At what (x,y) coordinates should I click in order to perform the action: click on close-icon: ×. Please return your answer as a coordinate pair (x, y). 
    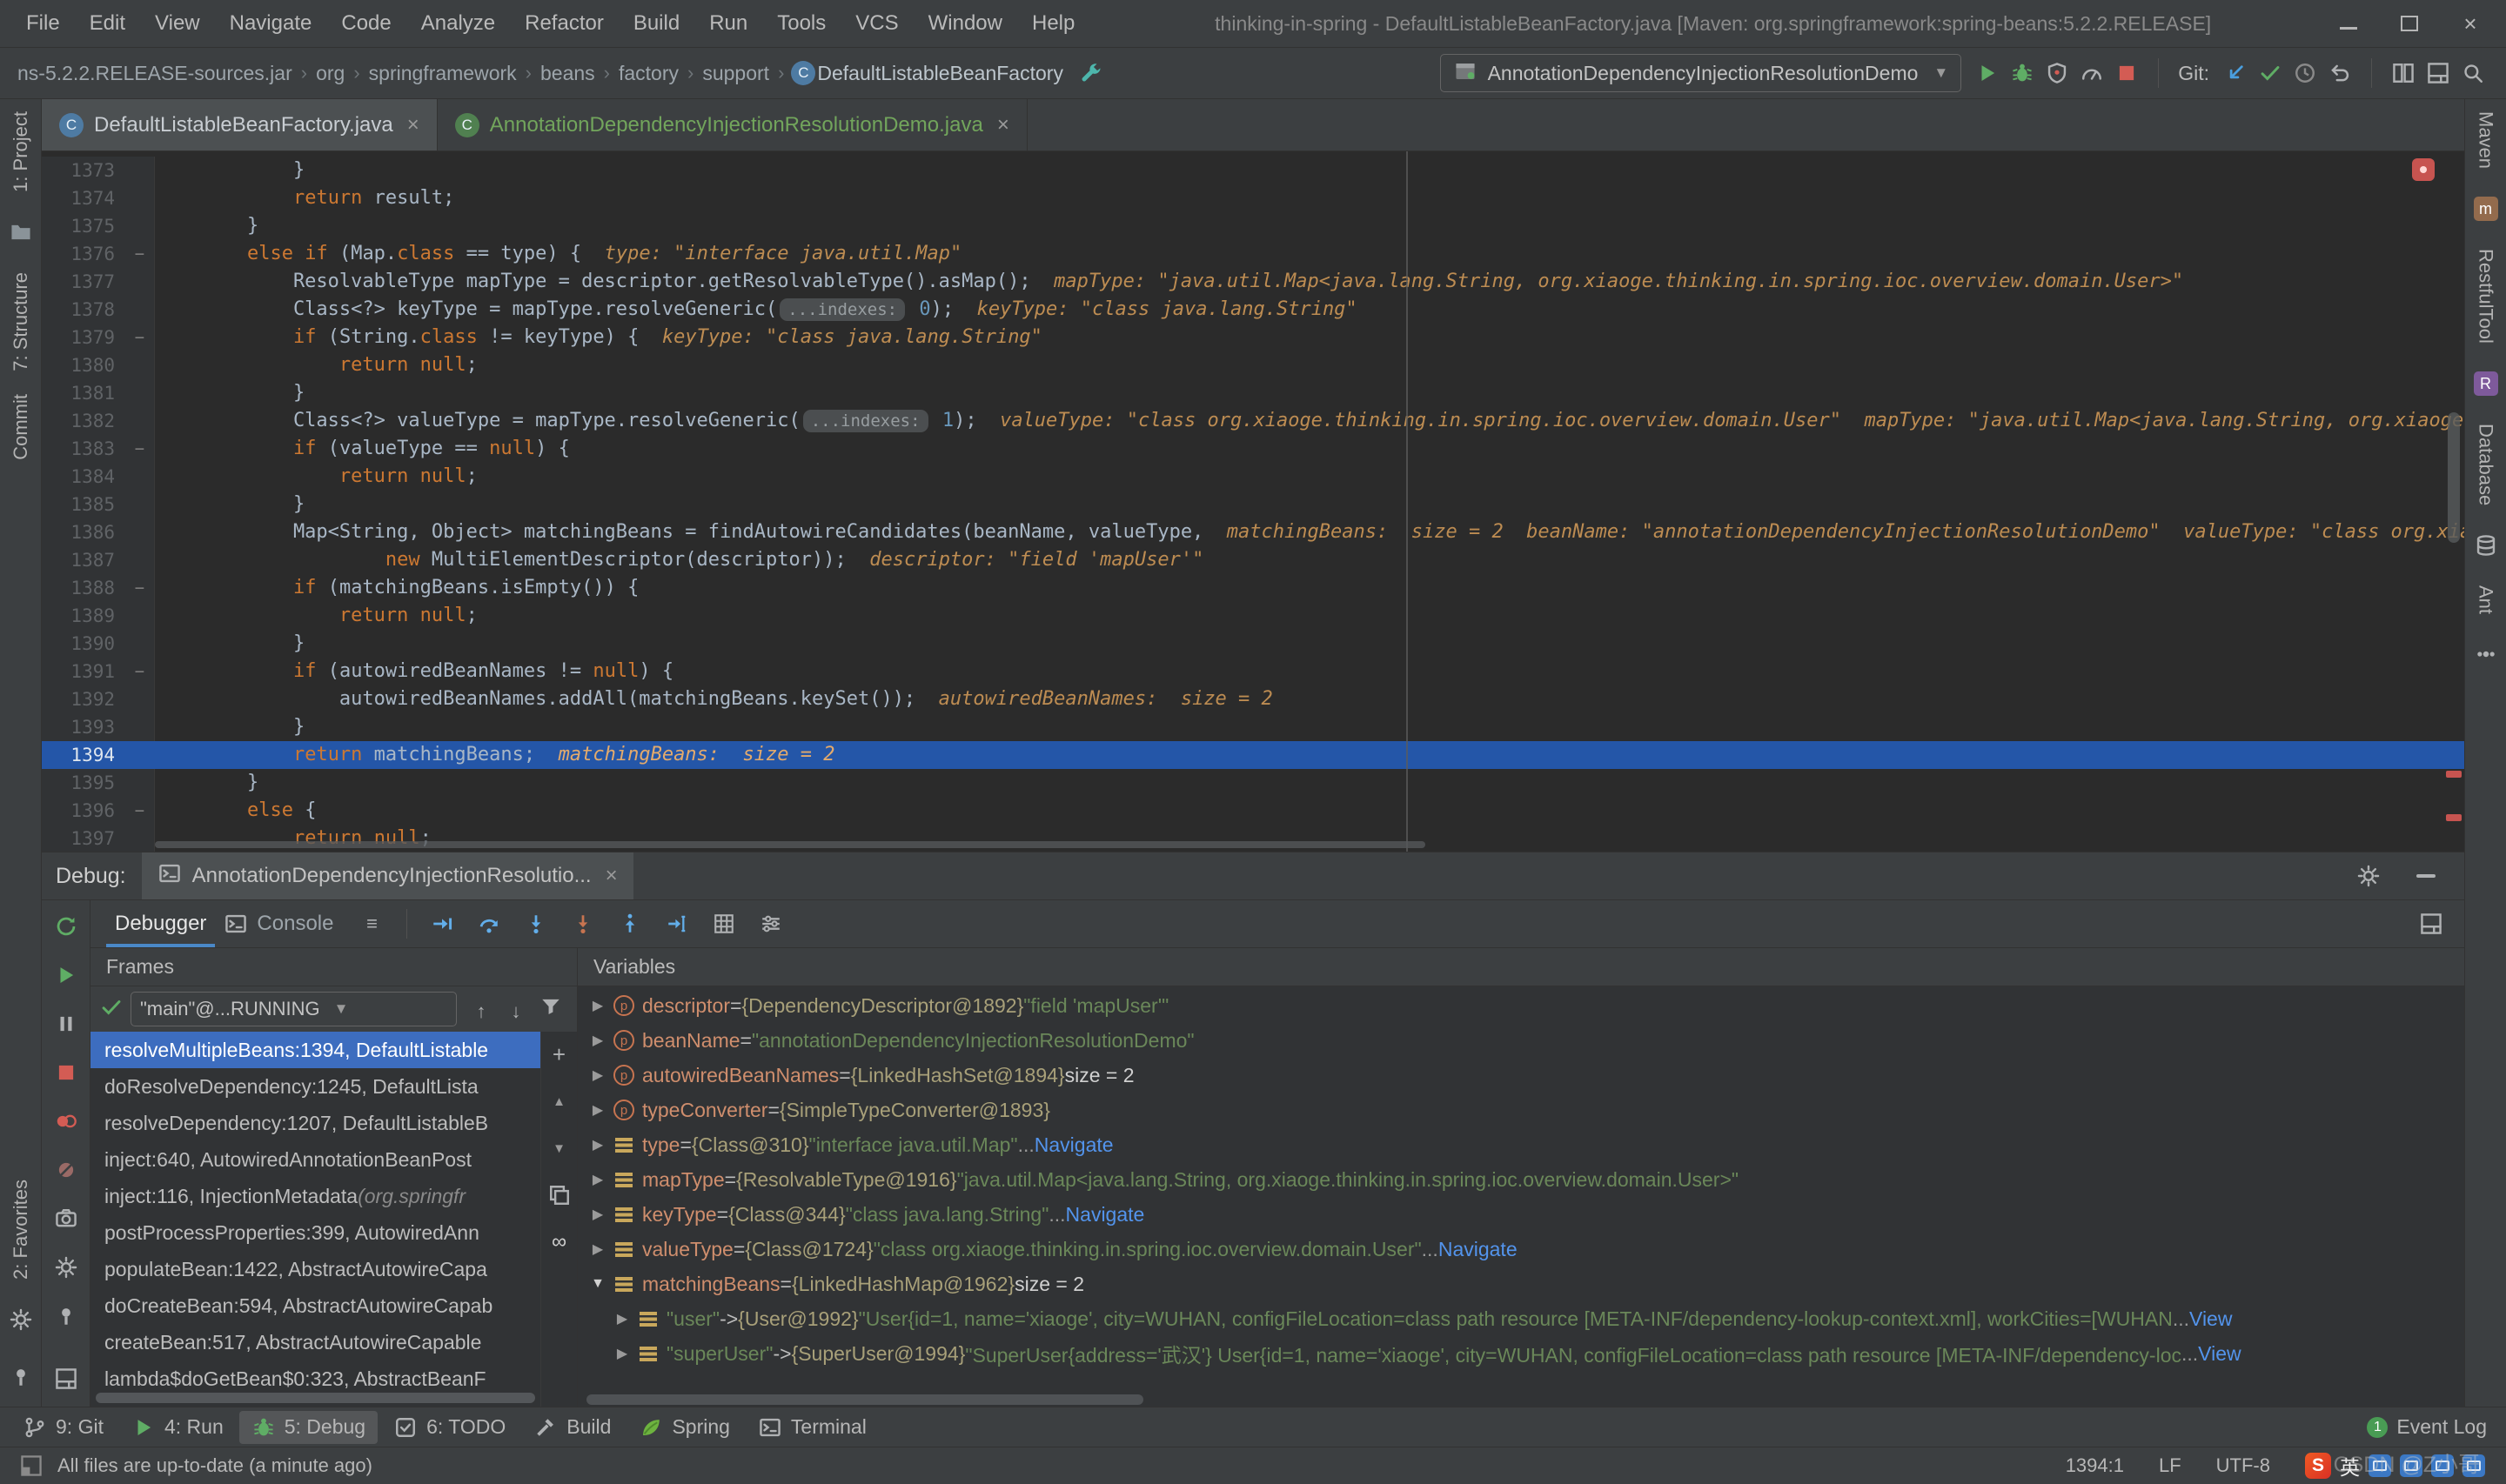
    Looking at the image, I should click on (411, 125).